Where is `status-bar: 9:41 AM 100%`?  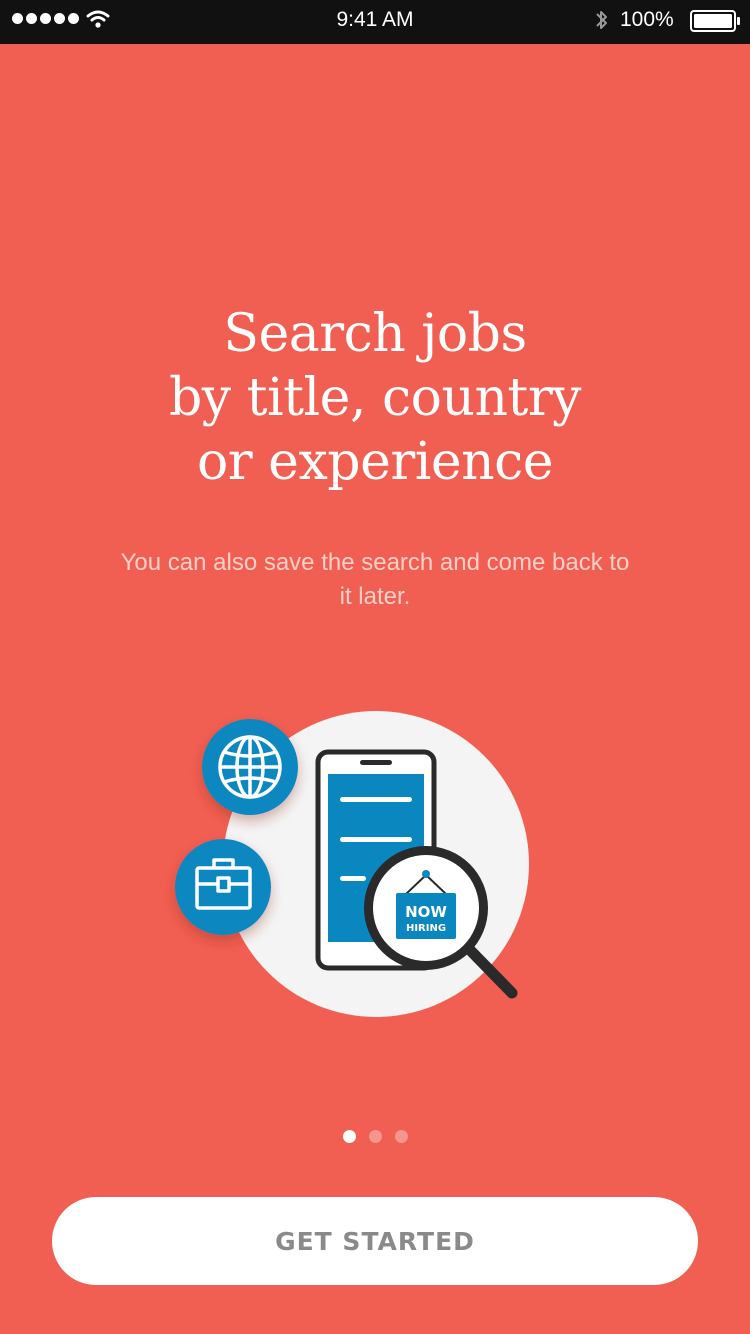 status-bar: 9:41 AM 100% is located at coordinates (375, 22).